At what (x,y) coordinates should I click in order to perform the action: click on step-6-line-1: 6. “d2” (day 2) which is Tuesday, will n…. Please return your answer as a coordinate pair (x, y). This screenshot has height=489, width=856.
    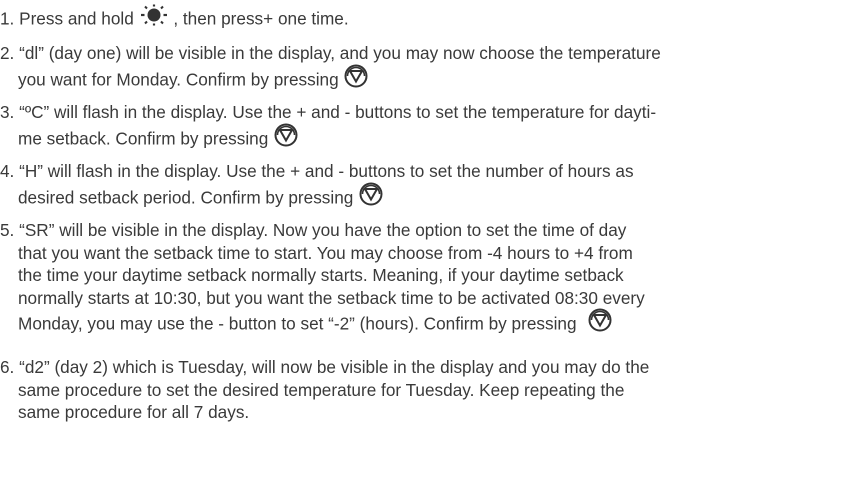
    Looking at the image, I should click on (325, 367).